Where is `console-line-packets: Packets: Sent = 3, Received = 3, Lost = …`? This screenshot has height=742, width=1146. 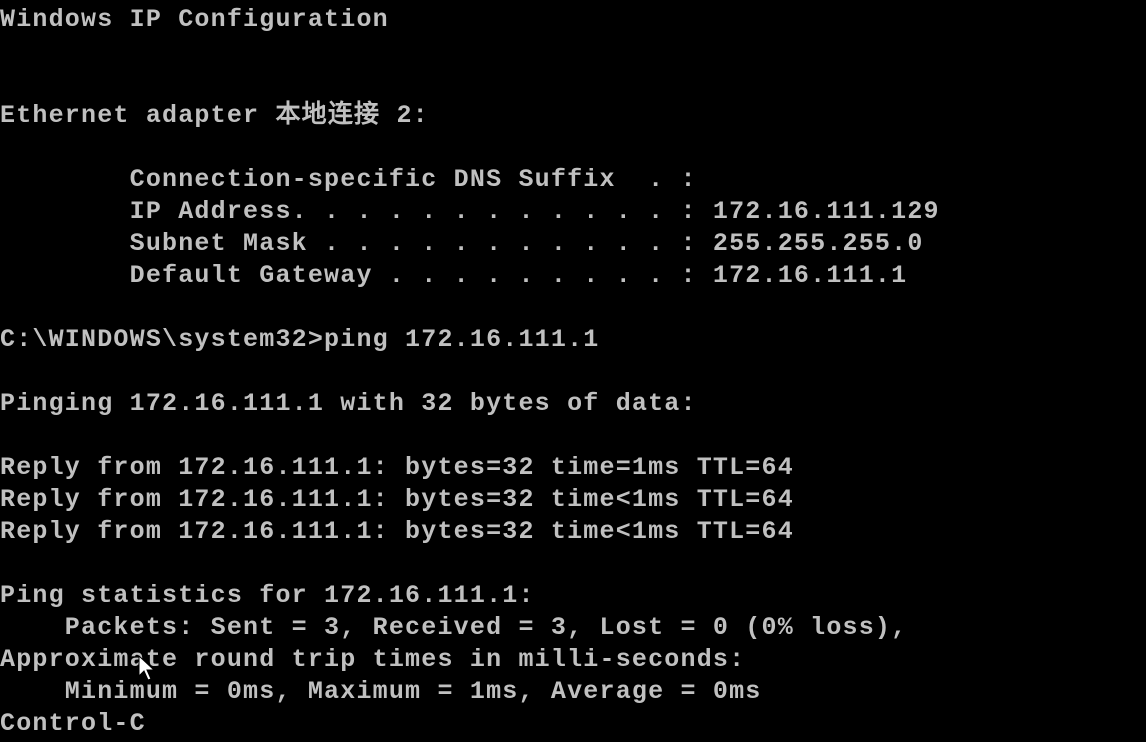
console-line-packets: Packets: Sent = 3, Received = 3, Lost = … is located at coordinates (454, 627).